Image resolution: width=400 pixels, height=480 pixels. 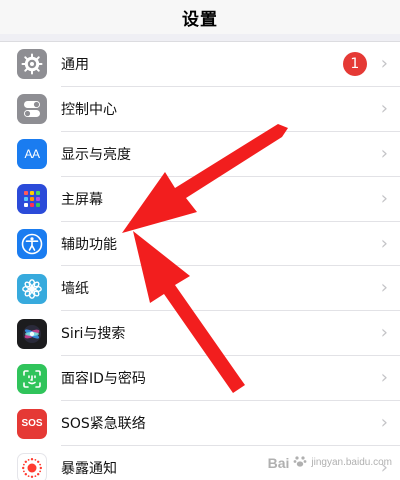 What do you see at coordinates (200, 244) in the screenshot?
I see `settings-item-accessibility: 辅助功能 ›` at bounding box center [200, 244].